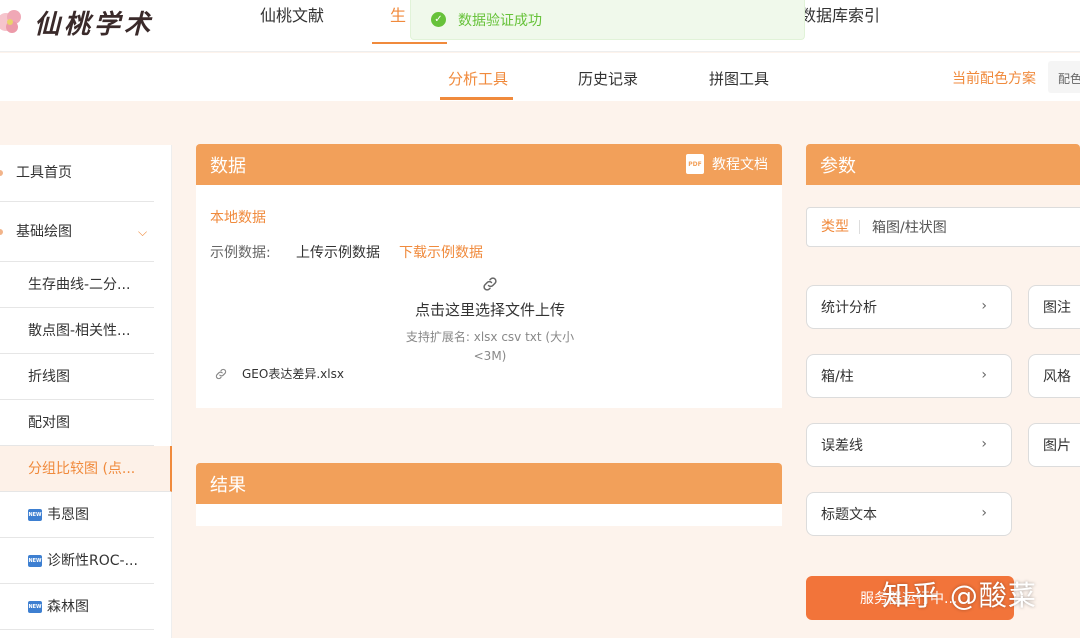  I want to click on sidebar-item-label: 韦恩图, so click(68, 515).